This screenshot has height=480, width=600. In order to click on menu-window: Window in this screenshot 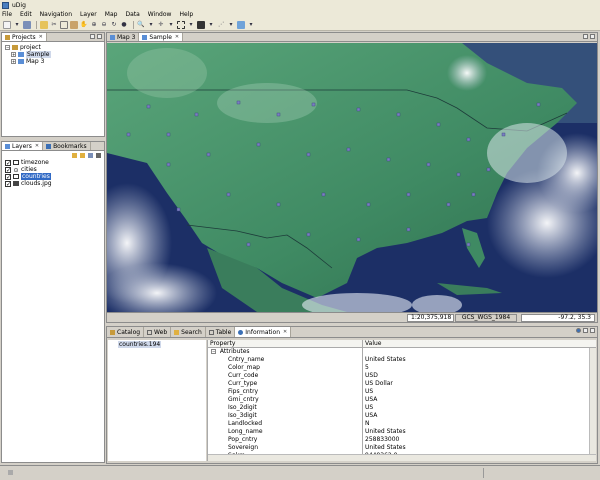, I will do `click(160, 14)`.